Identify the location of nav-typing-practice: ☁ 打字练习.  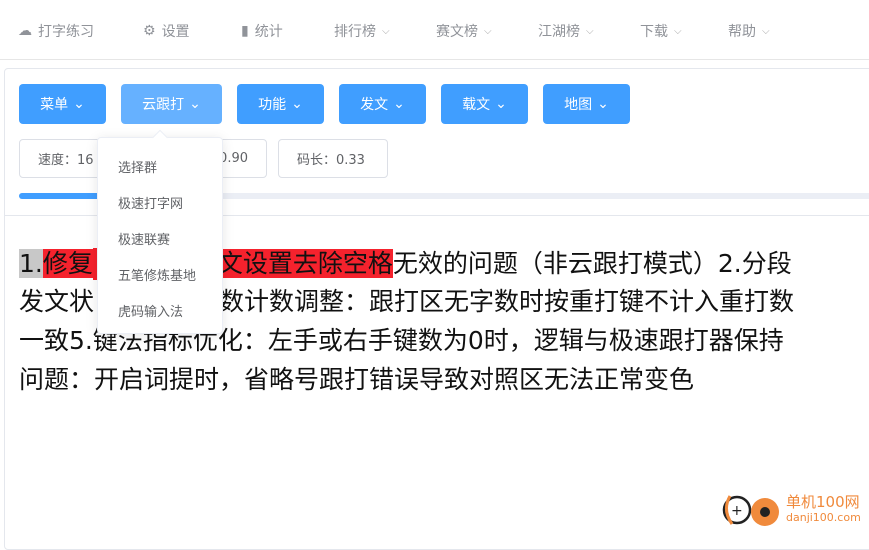
(56, 31).